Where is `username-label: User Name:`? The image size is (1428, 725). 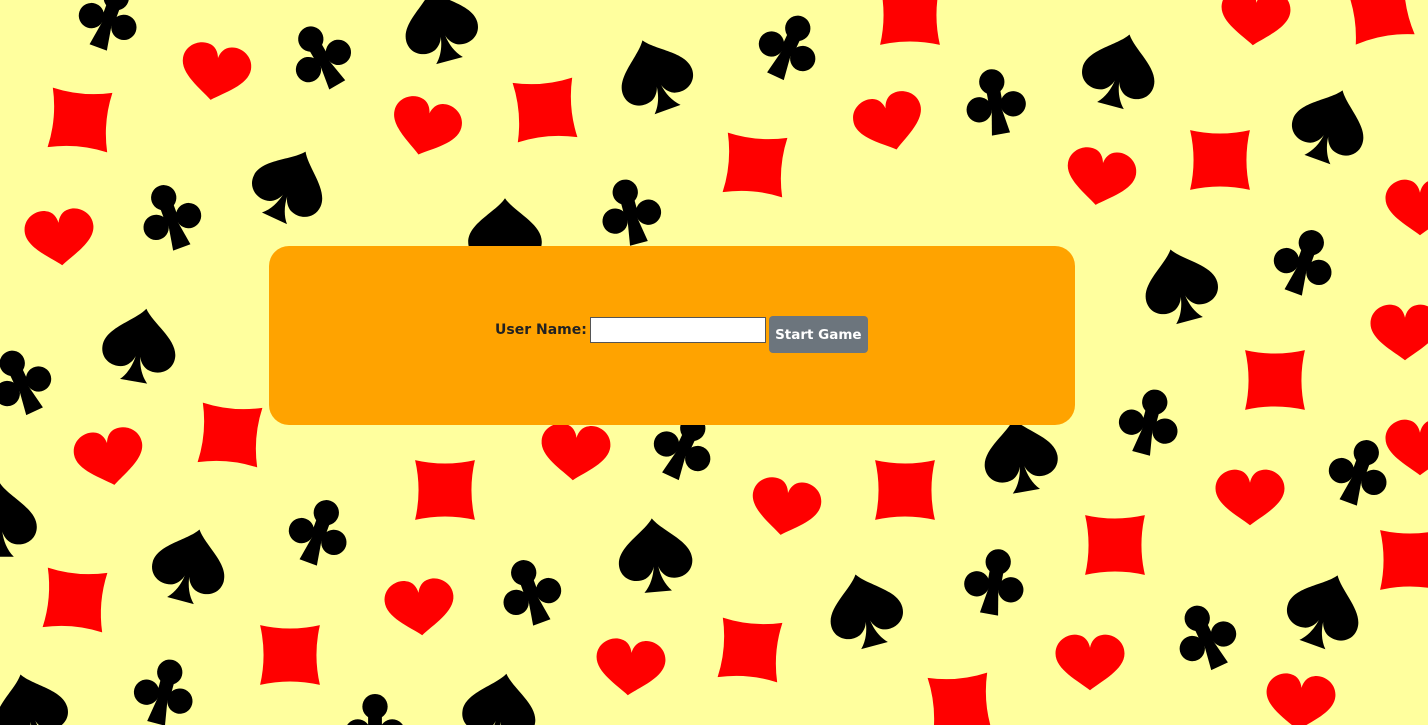 username-label: User Name: is located at coordinates (541, 329).